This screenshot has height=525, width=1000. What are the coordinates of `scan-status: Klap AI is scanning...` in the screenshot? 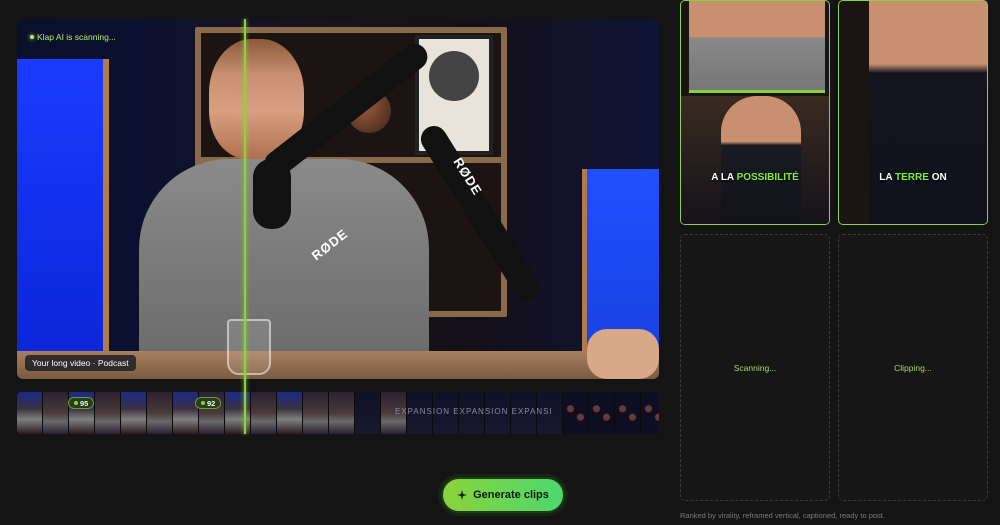 It's located at (73, 37).